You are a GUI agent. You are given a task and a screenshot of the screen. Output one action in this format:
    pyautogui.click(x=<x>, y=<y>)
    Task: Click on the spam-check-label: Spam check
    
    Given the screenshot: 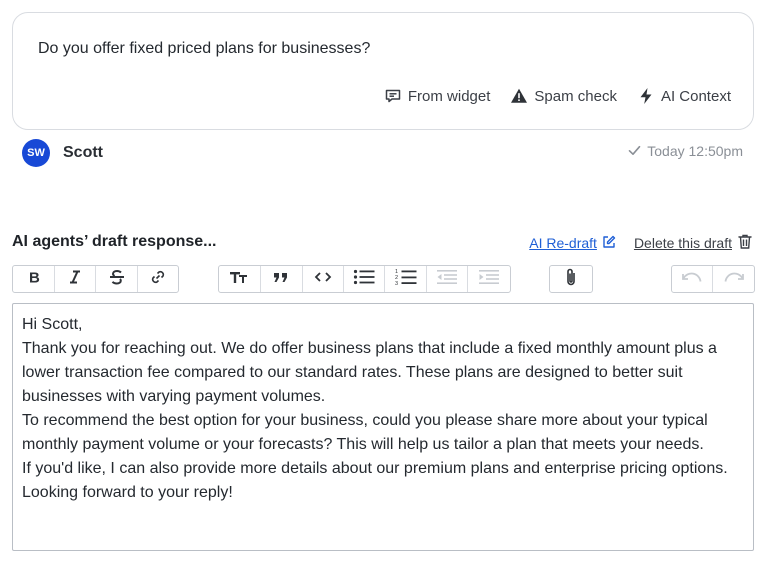 What is the action you would take?
    pyautogui.click(x=575, y=96)
    